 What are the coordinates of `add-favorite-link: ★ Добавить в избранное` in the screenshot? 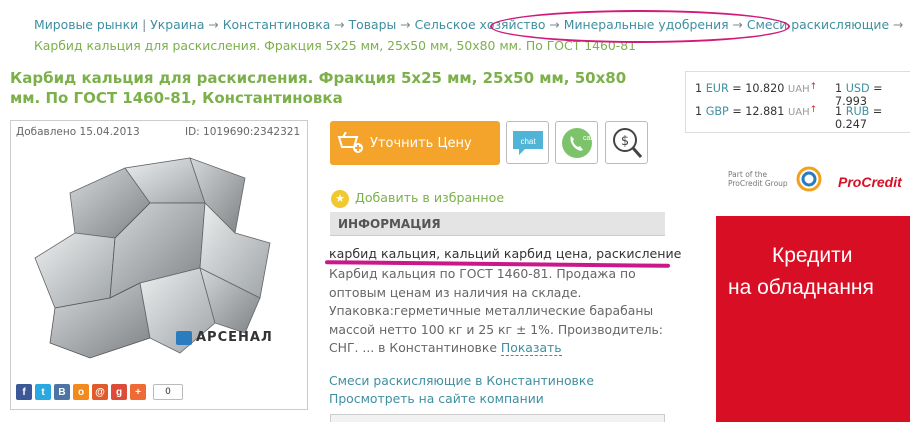 It's located at (417, 199).